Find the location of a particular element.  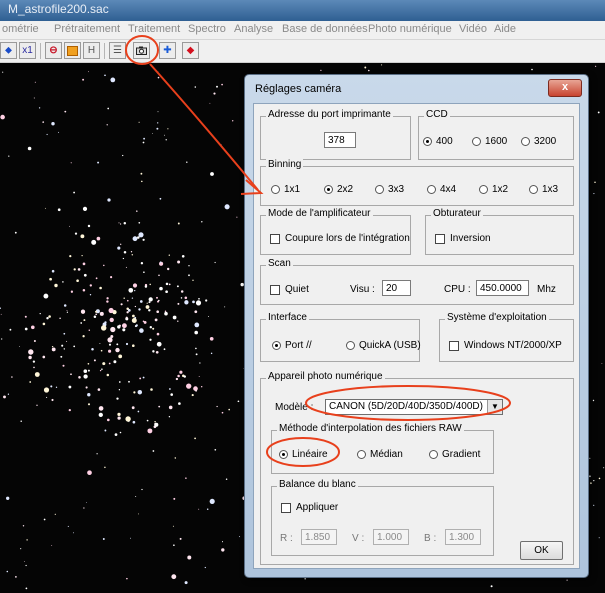

toggle-icon: ⬥ is located at coordinates (8, 50).